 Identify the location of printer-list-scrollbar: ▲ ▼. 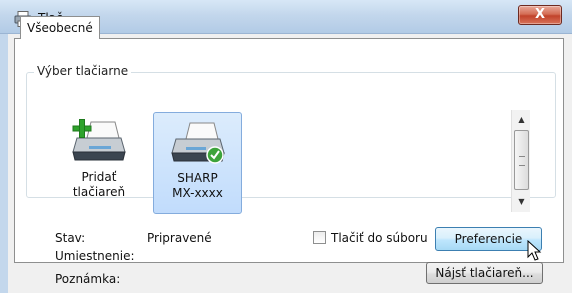
(520, 161).